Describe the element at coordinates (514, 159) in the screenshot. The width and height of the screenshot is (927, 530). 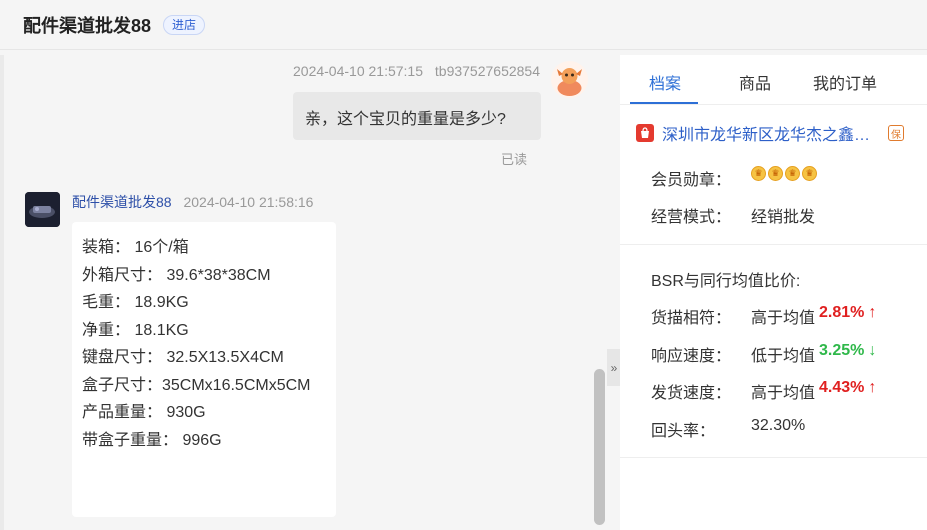
I see `read-status: 已读` at that location.